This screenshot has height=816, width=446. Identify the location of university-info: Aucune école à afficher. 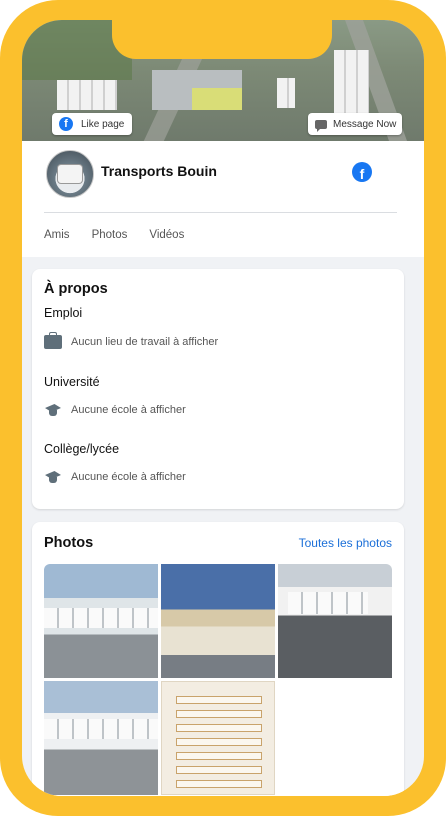
(115, 410).